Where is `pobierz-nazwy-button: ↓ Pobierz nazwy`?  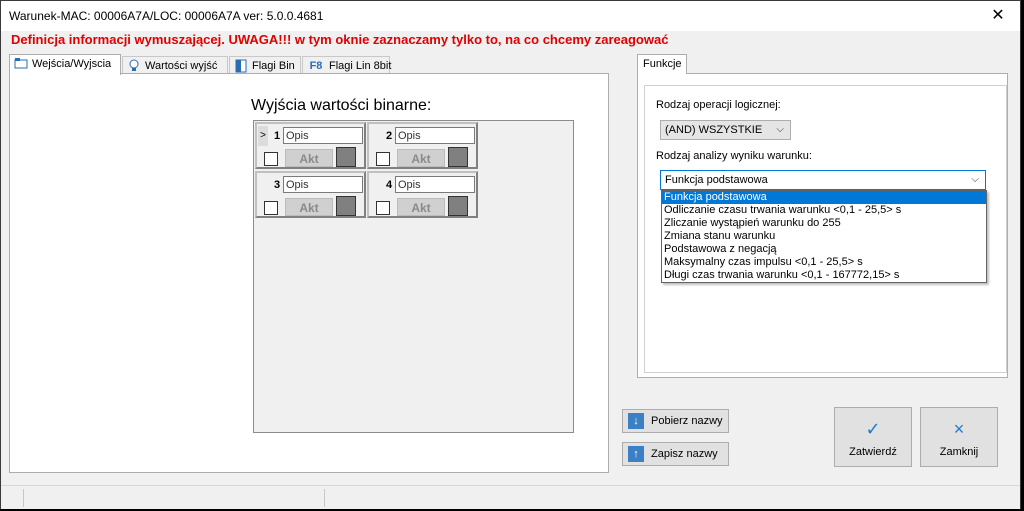 pobierz-nazwy-button: ↓ Pobierz nazwy is located at coordinates (675, 421).